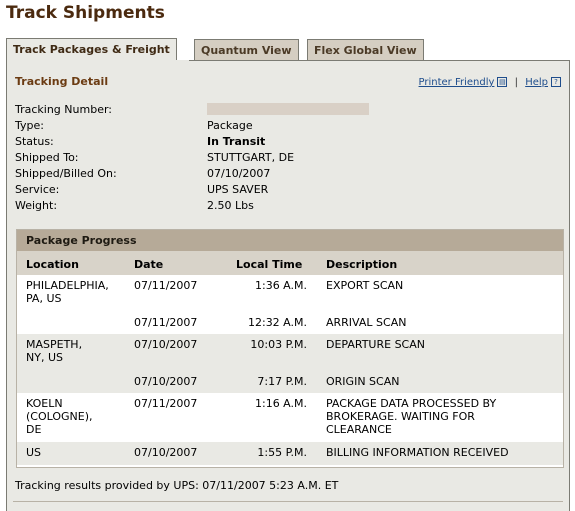  I want to click on help-link: Help?, so click(543, 82).